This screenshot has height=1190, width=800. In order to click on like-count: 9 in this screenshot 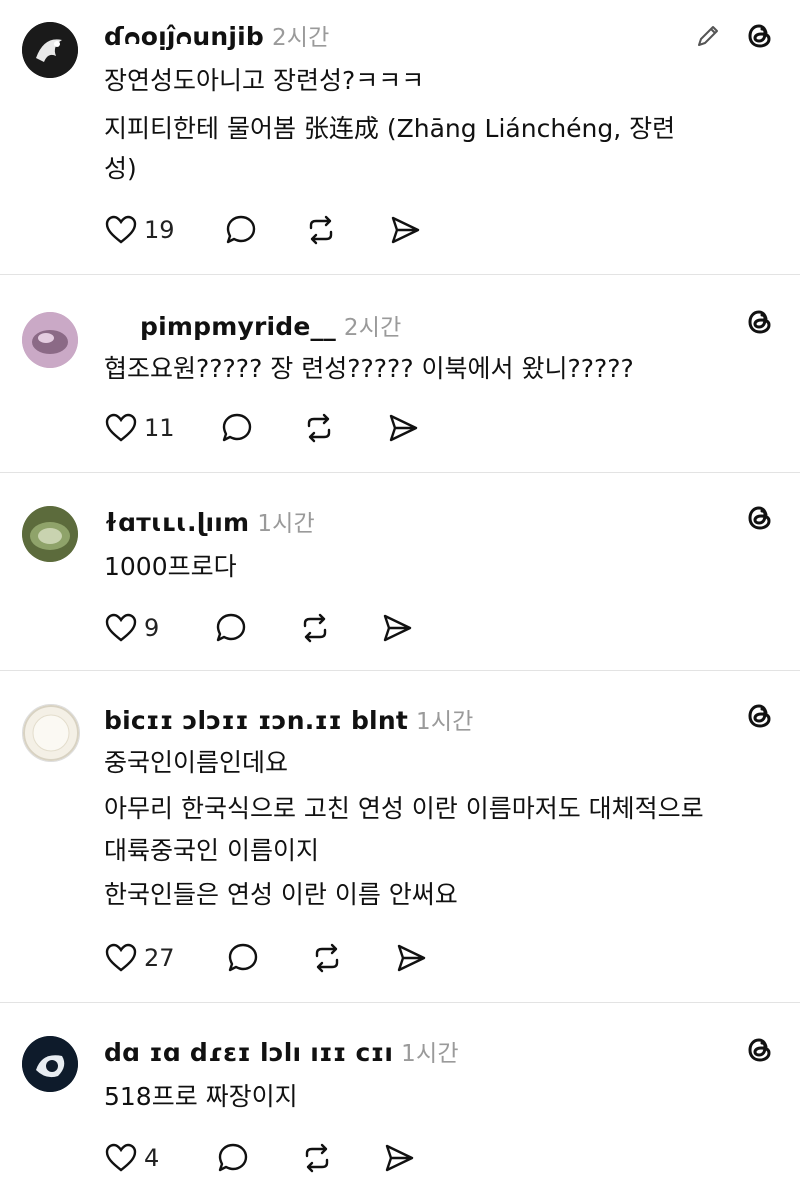, I will do `click(152, 628)`.